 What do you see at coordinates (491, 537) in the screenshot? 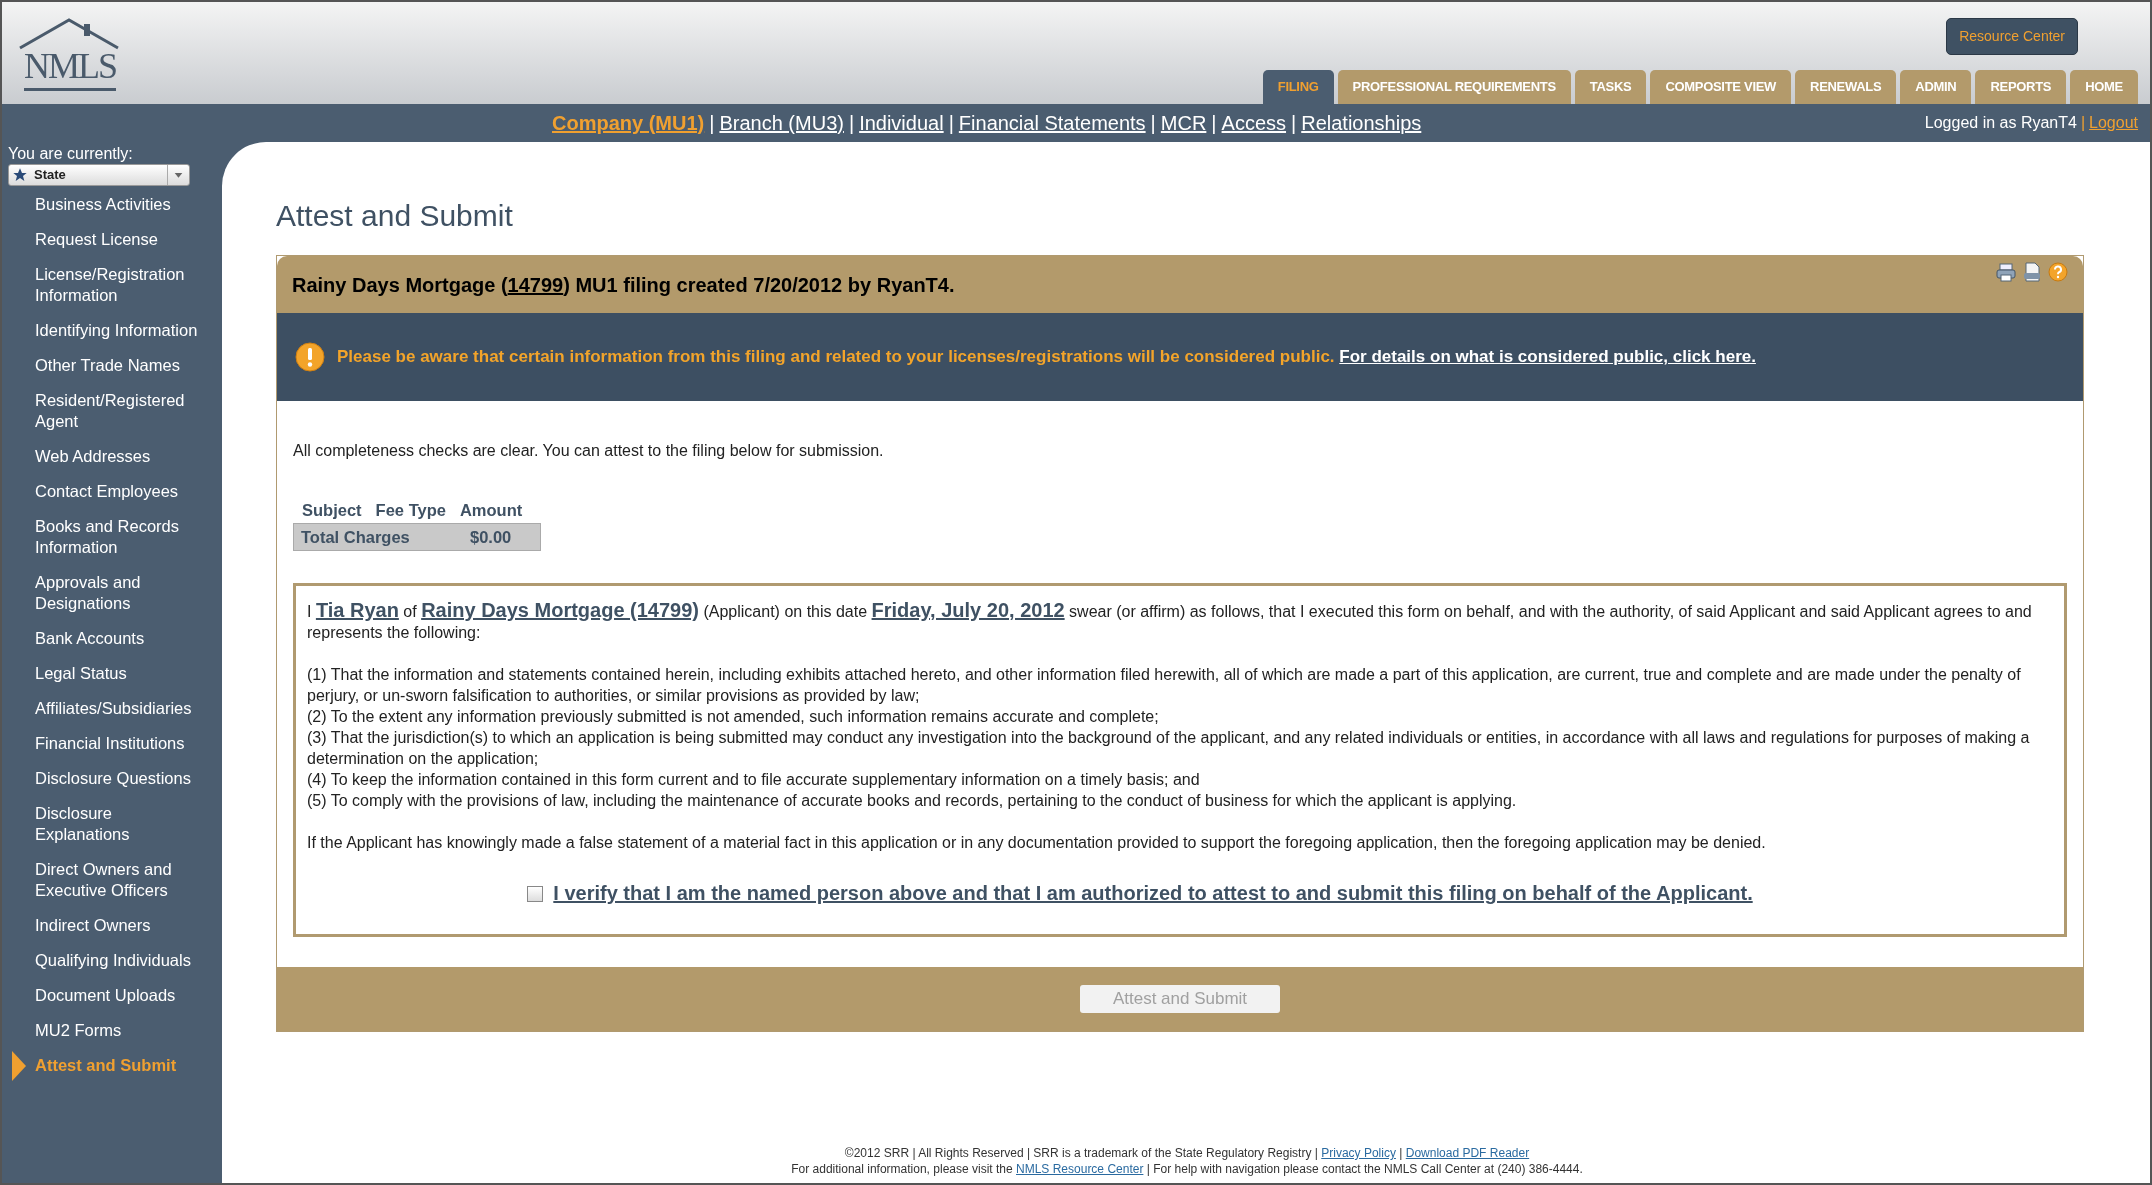
I see `table-cell-text: $0.00` at bounding box center [491, 537].